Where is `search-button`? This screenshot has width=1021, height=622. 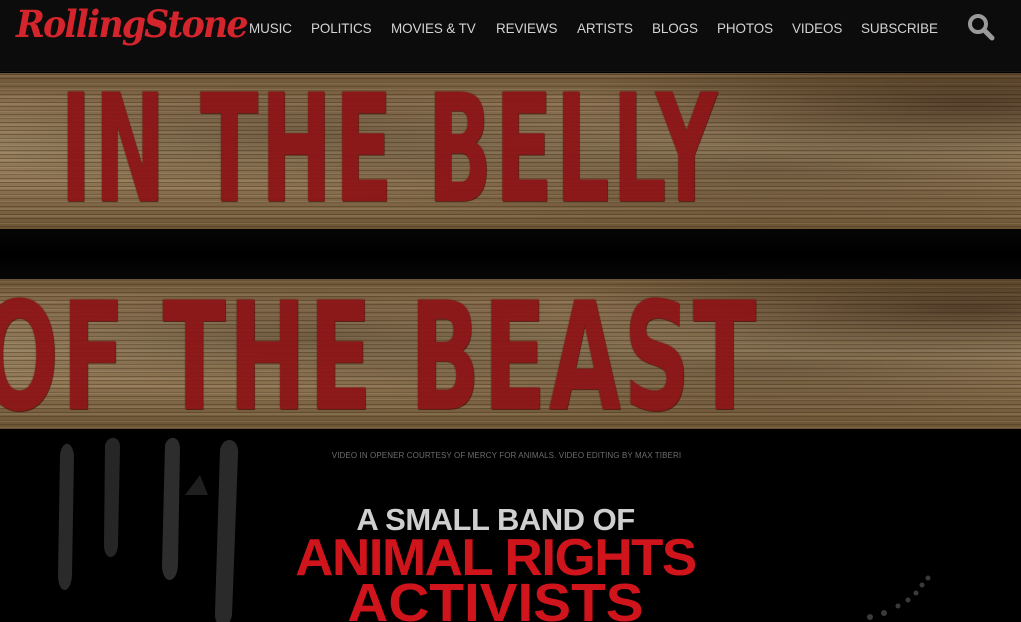
search-button is located at coordinates (981, 27).